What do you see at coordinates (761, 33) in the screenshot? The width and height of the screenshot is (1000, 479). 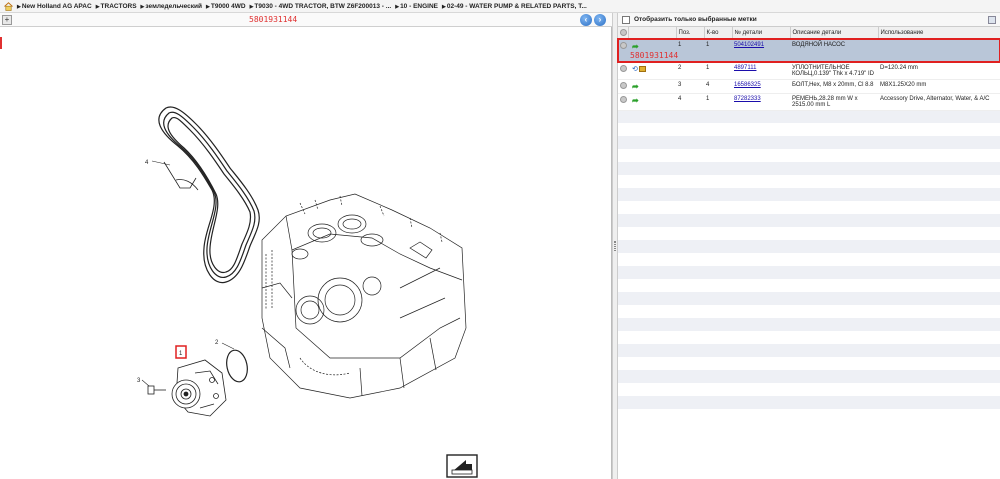 I see `column-part-number: № детали` at bounding box center [761, 33].